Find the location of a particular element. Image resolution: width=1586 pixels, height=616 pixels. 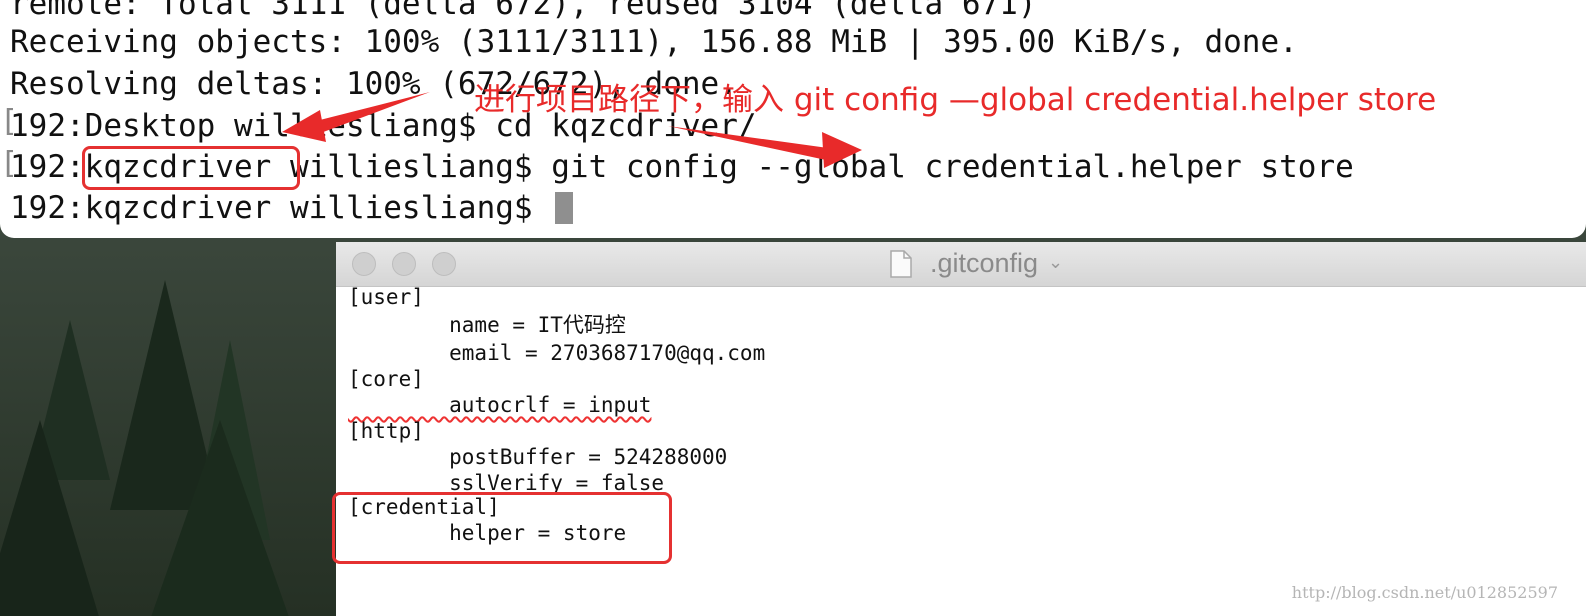

minimize-window-button is located at coordinates (404, 264).